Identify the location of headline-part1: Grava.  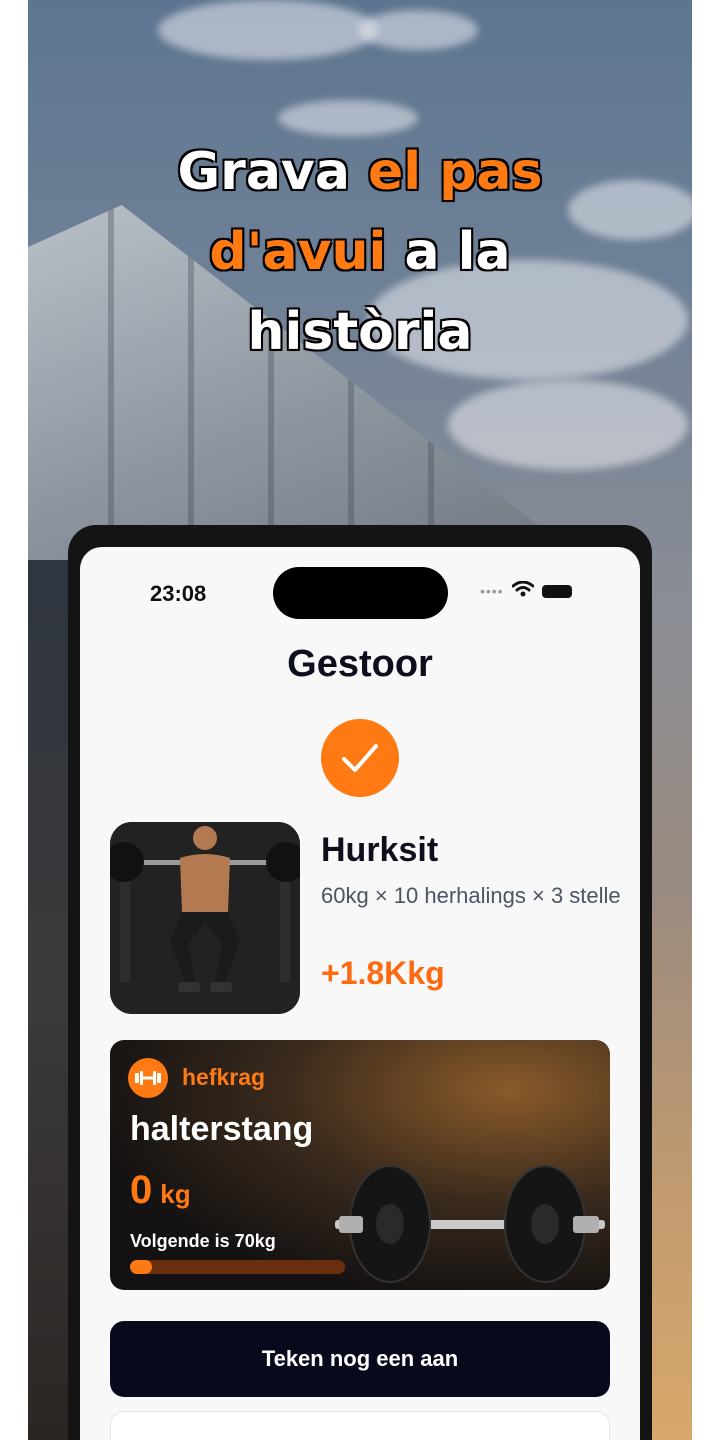
(273, 172).